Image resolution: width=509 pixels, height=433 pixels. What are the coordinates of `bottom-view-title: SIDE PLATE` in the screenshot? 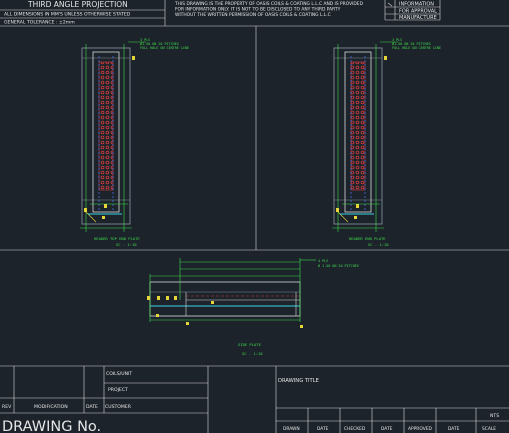 It's located at (250, 344).